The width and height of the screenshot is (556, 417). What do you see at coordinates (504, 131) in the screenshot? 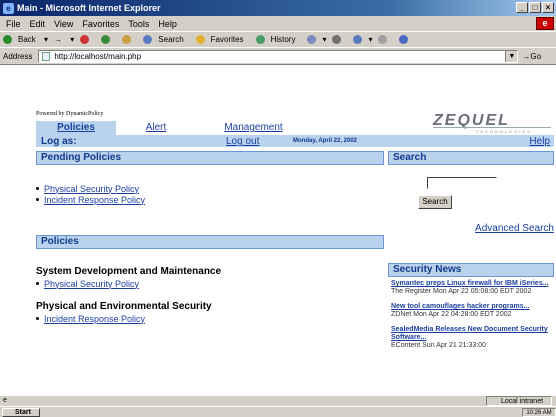
I see `svg-text: TECHNOLOGIES` at bounding box center [504, 131].